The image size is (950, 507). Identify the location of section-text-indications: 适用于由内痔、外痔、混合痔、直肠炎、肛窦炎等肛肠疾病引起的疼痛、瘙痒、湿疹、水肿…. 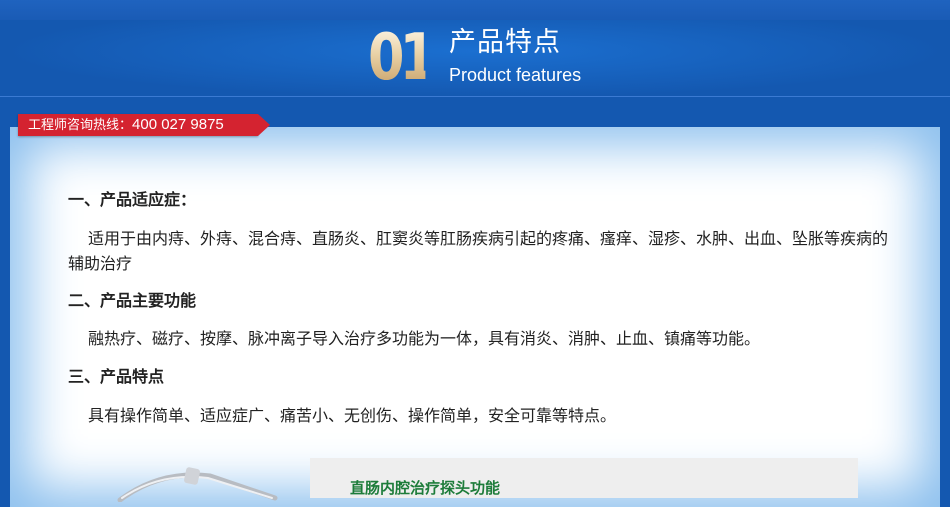
(478, 251).